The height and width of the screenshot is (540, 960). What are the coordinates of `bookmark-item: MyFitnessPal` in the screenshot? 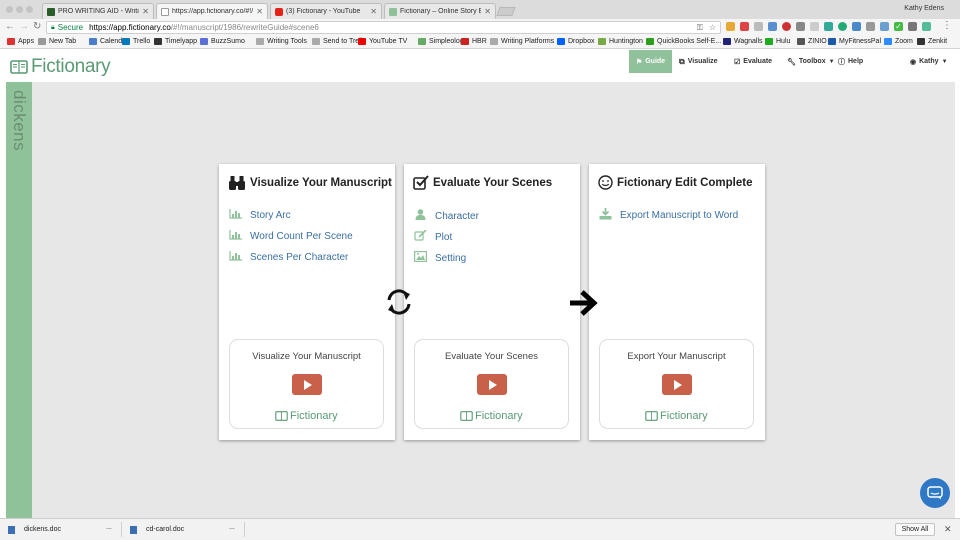 It's located at (854, 41).